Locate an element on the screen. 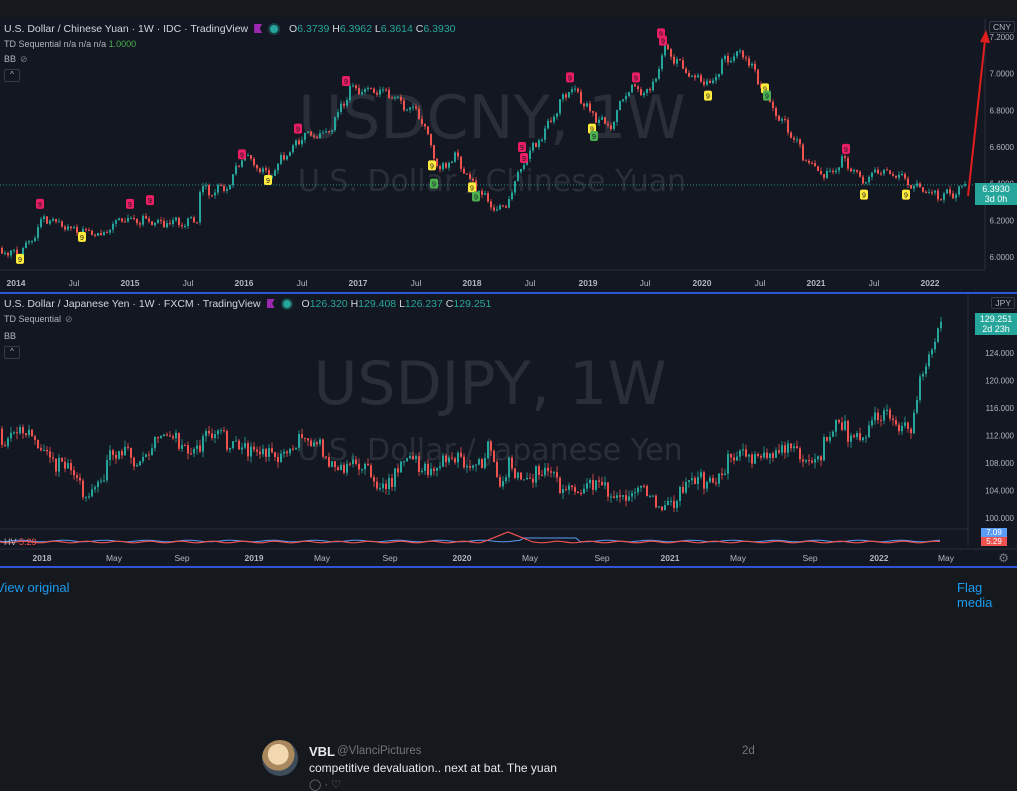  usdjpy-td-sequential-legend: TD Sequential ⊘ is located at coordinates (38, 319).